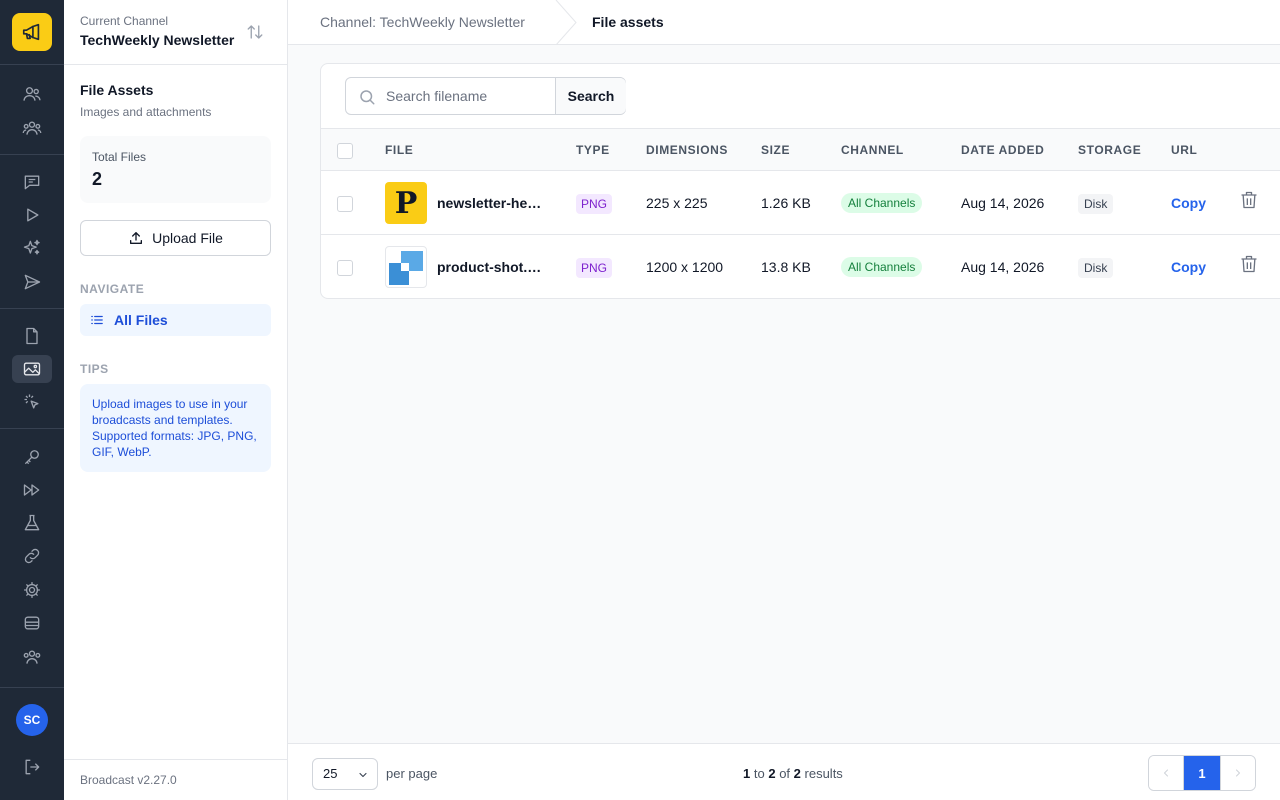 The height and width of the screenshot is (800, 1280). I want to click on size-value: 1.26 KB, so click(786, 203).